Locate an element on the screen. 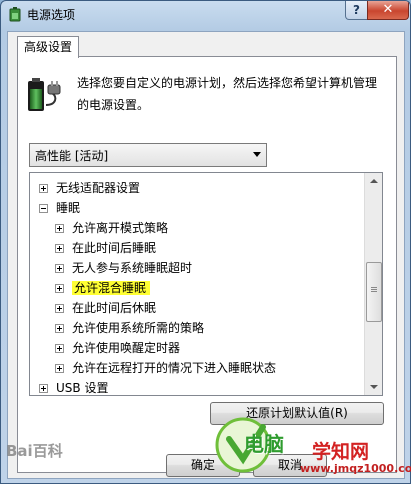 The height and width of the screenshot is (484, 411). tree-scrollbar is located at coordinates (373, 284).